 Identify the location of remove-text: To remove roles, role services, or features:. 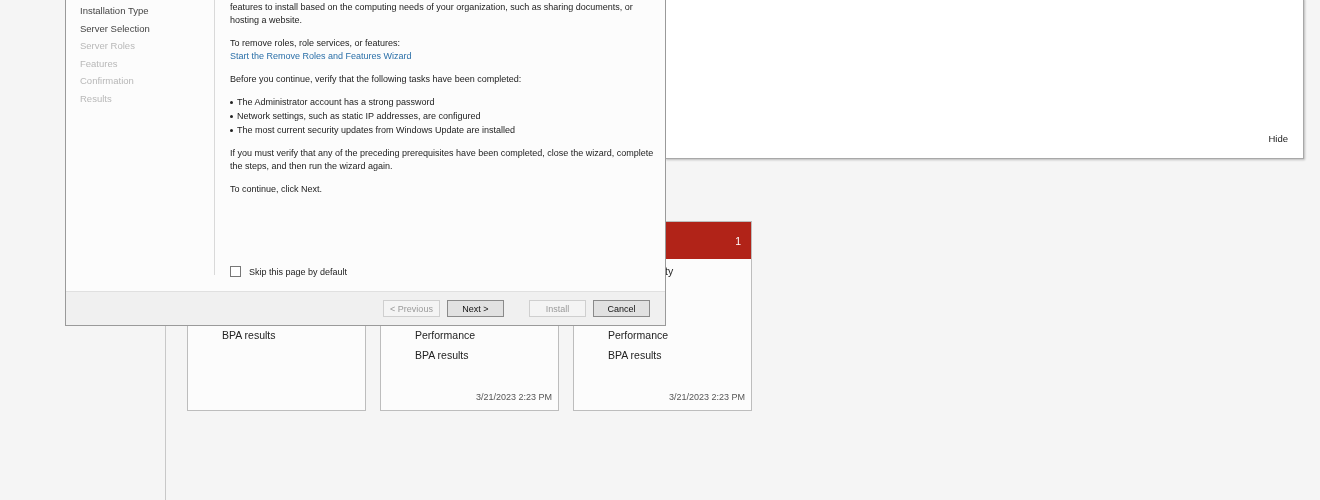
(316, 43).